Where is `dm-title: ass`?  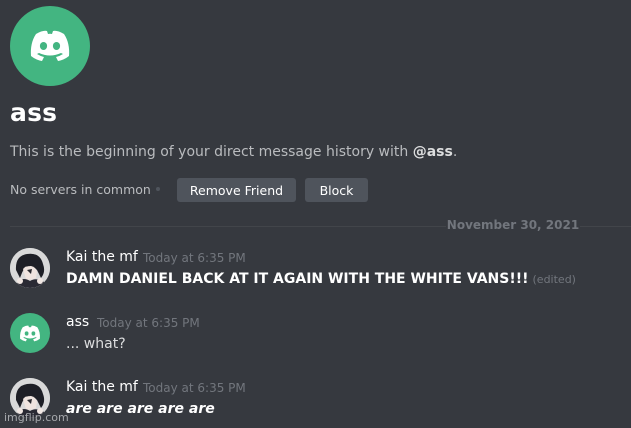 dm-title: ass is located at coordinates (34, 112).